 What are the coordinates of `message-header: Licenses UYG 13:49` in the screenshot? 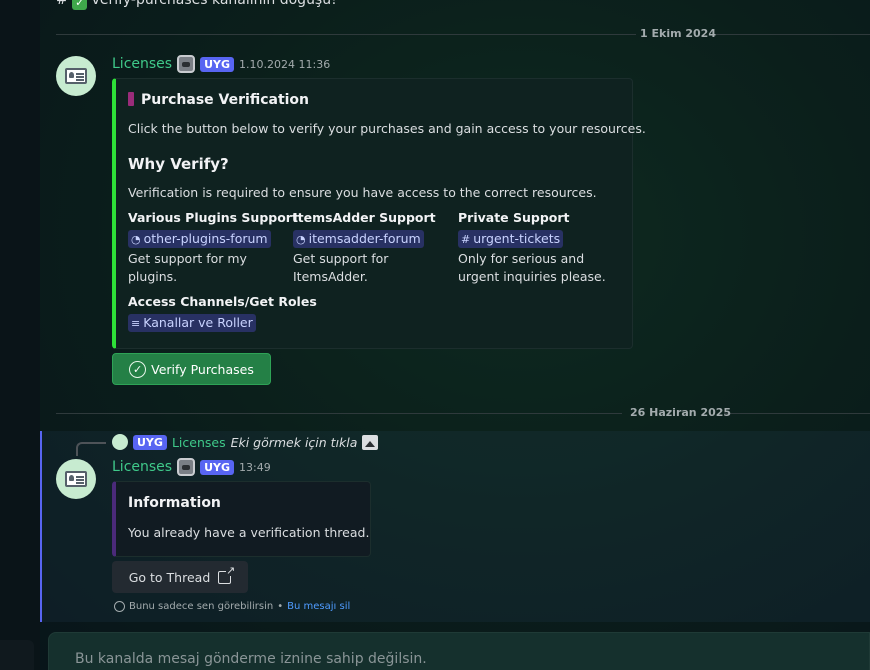 It's located at (191, 467).